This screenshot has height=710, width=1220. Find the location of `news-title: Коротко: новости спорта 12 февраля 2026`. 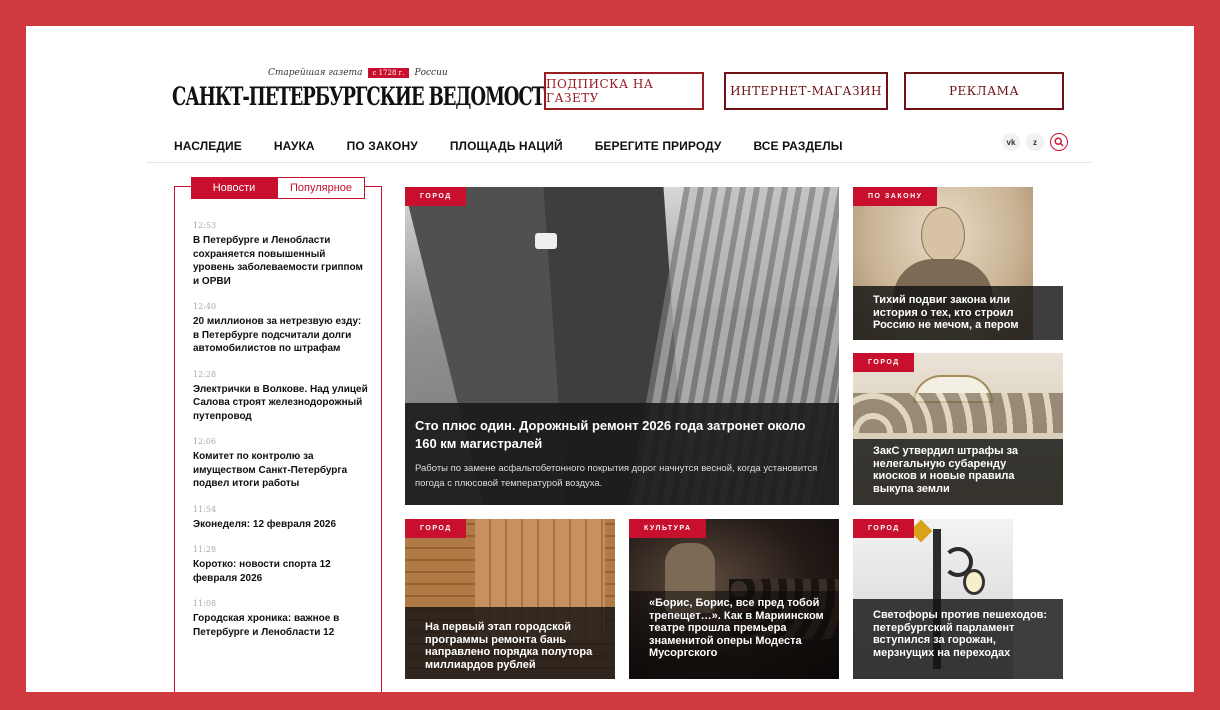

news-title: Коротко: новости спорта 12 февраля 2026 is located at coordinates (281, 571).